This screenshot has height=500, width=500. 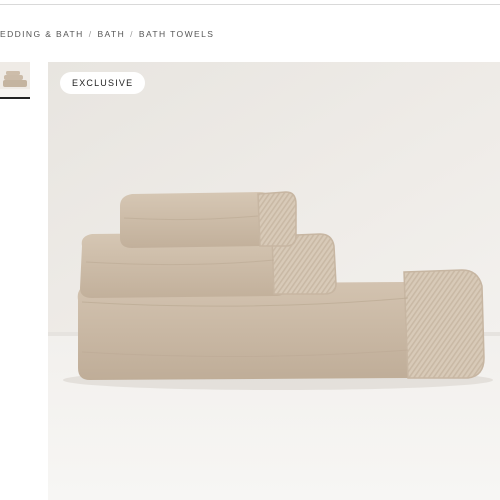 I want to click on header-divider, so click(x=250, y=4).